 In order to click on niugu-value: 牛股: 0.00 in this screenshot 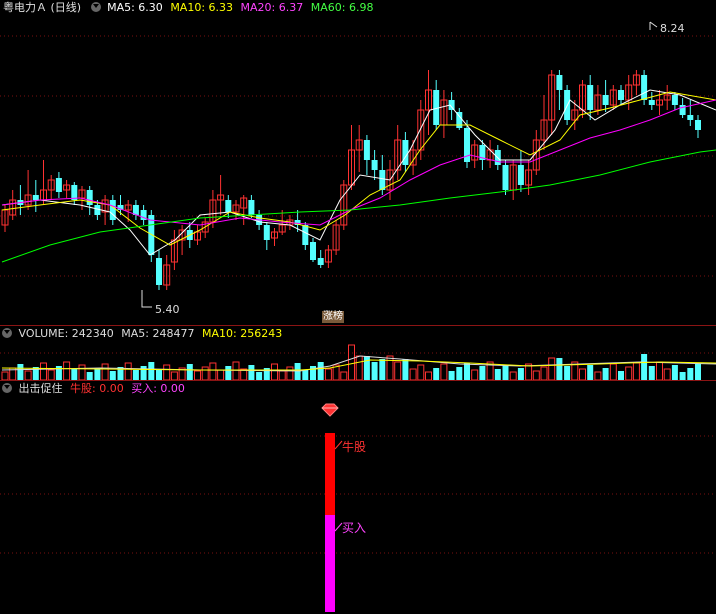, I will do `click(97, 388)`.